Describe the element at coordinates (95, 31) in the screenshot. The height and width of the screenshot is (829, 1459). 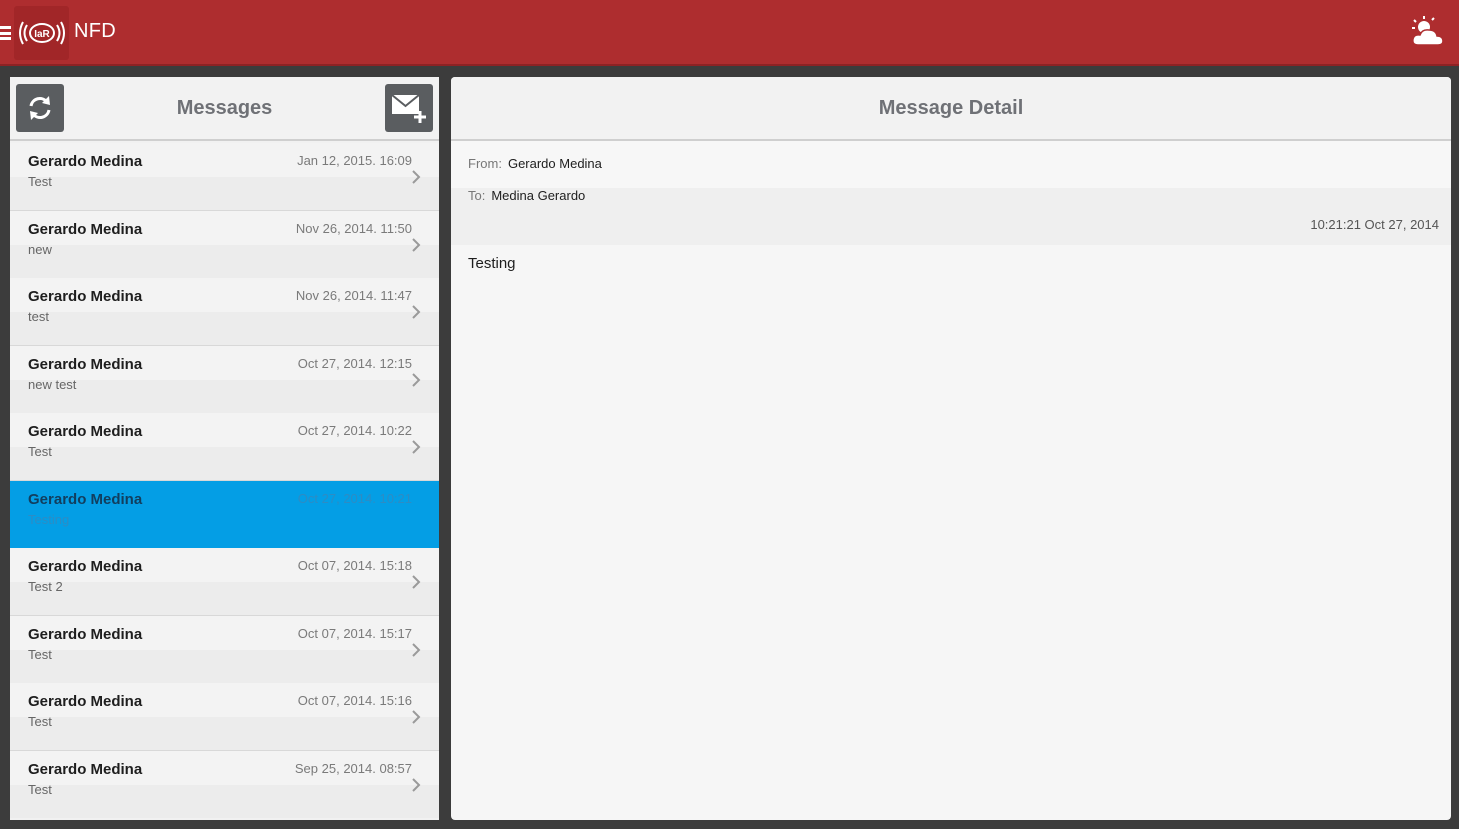
I see `app-title: NFD` at that location.